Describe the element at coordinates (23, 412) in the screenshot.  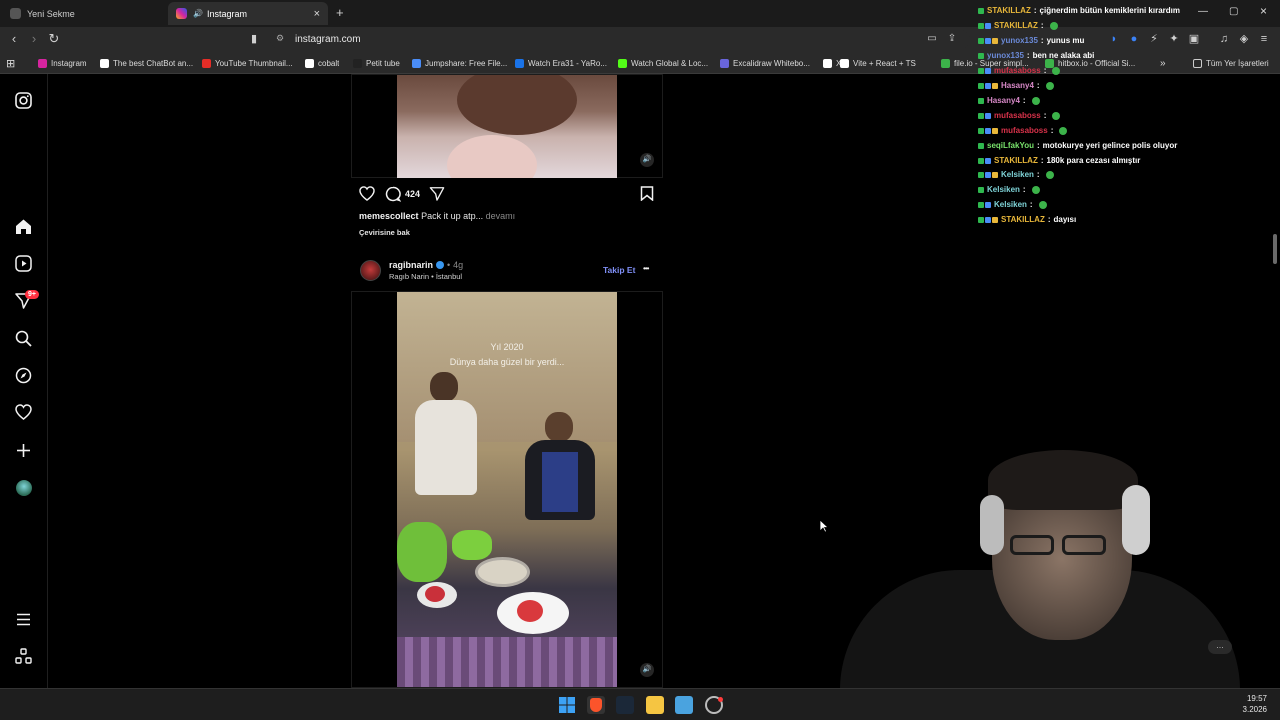
I see `heart-notifications-icon` at that location.